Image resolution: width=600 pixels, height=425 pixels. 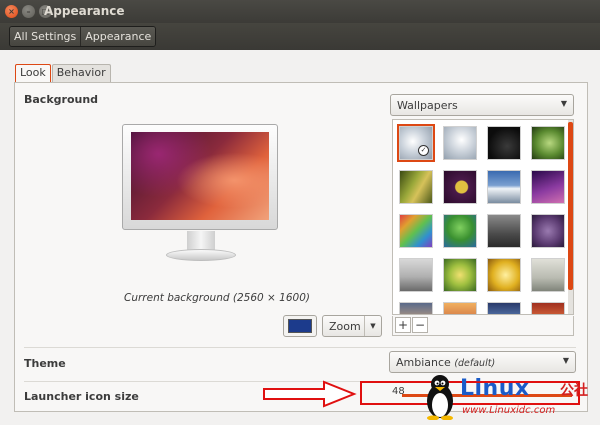 I want to click on zoom-mode-combo: Zoom ▼, so click(x=352, y=326).